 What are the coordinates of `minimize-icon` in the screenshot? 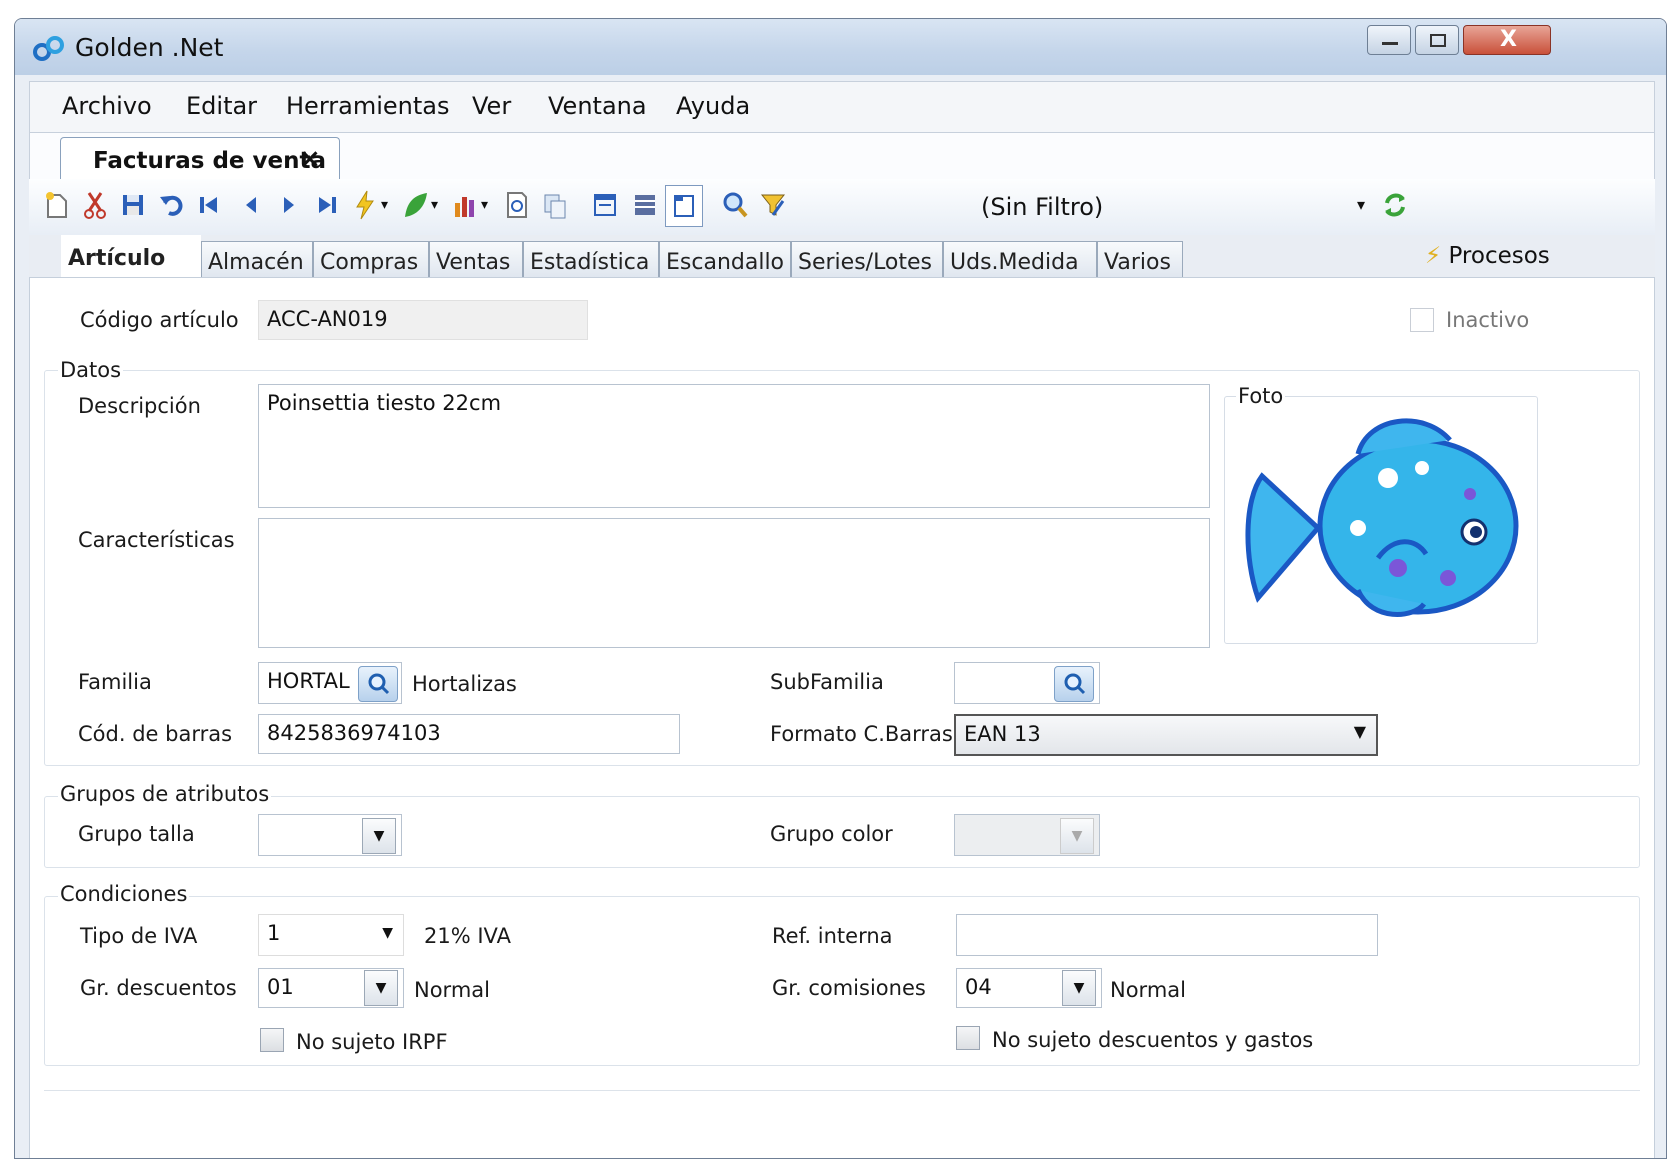 It's located at (1390, 43).